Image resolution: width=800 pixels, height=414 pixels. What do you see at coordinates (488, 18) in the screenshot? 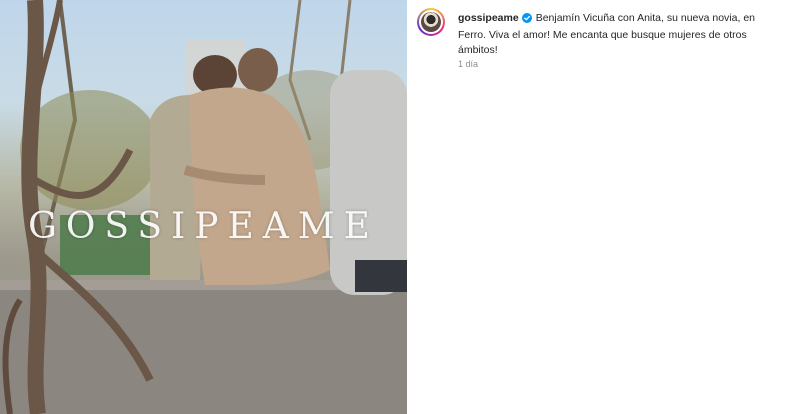
I see `username-link: gossipeame` at bounding box center [488, 18].